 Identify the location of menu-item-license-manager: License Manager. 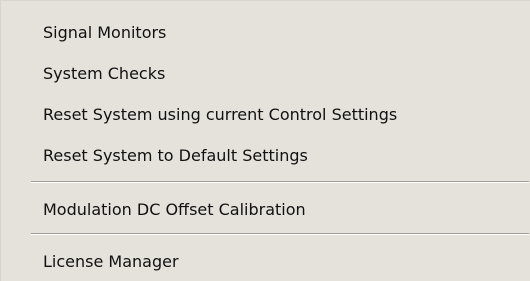
(265, 262).